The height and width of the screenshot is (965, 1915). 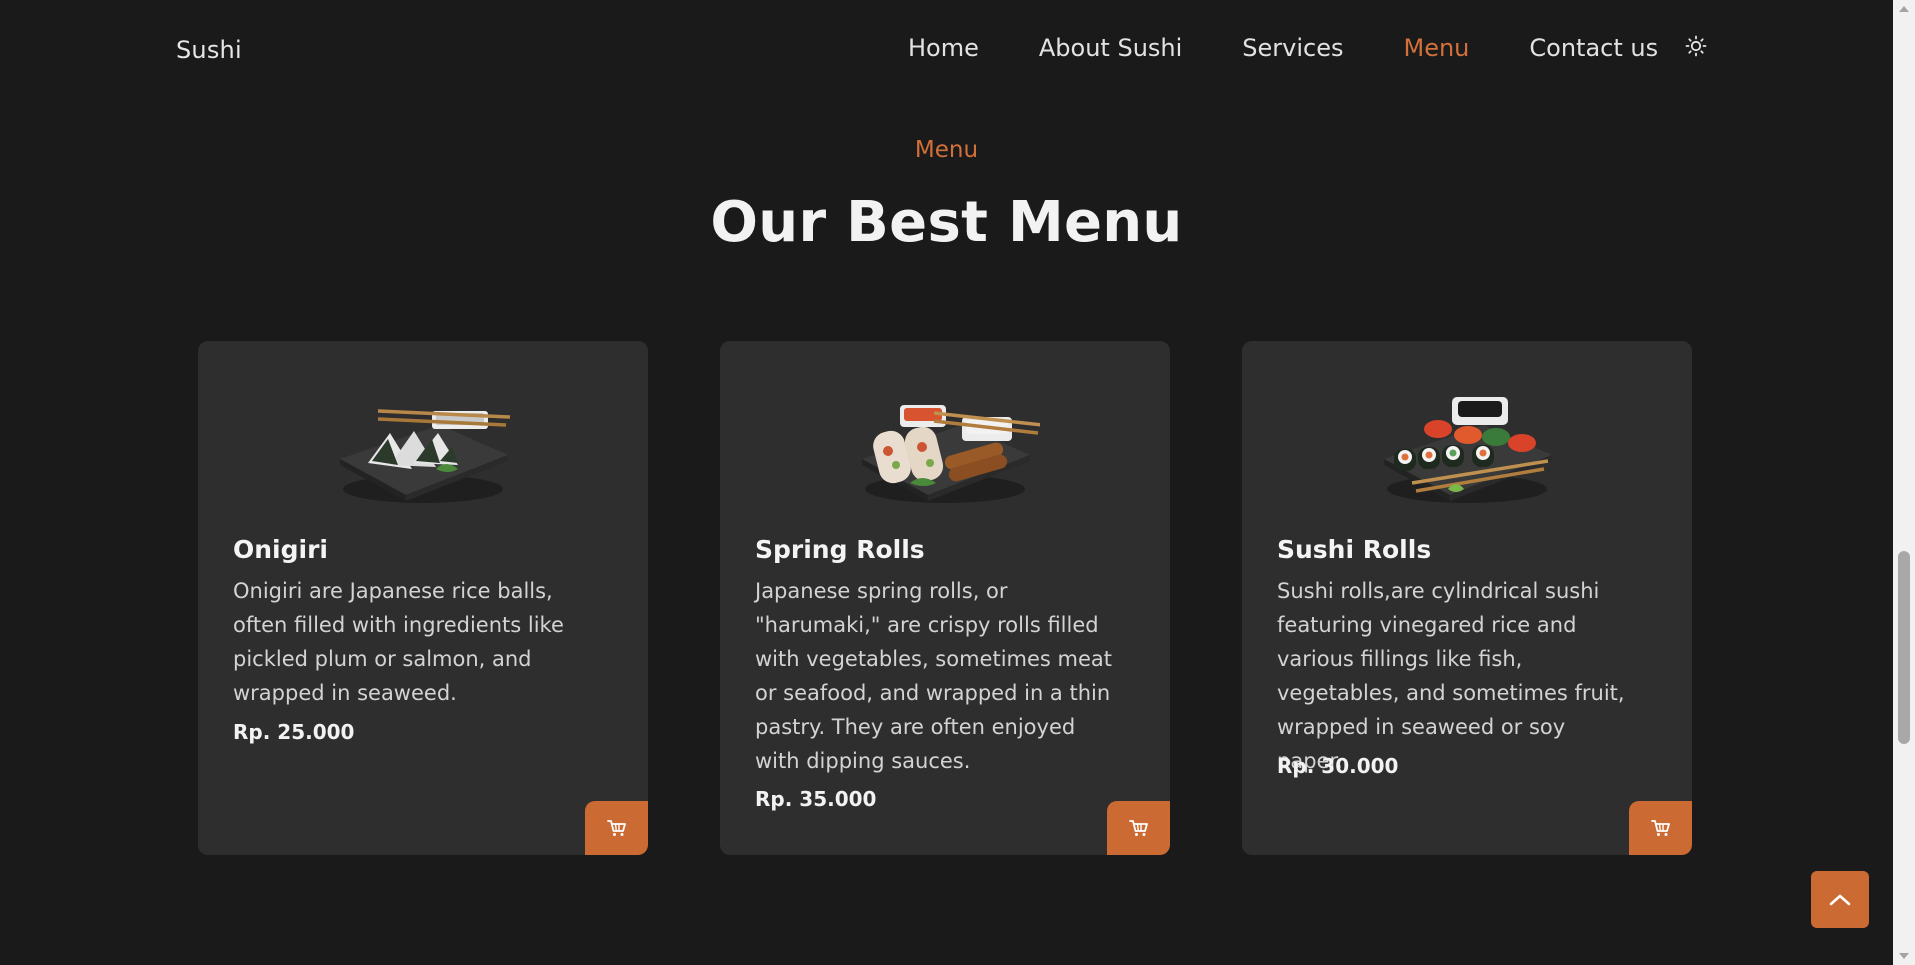 What do you see at coordinates (1338, 766) in the screenshot?
I see `card-price: Rp. 30.000` at bounding box center [1338, 766].